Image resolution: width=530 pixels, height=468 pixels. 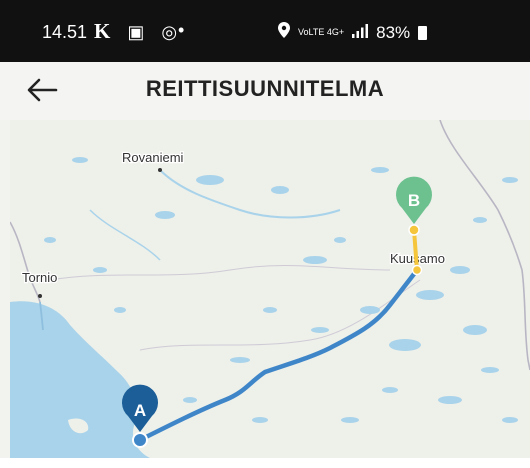 What do you see at coordinates (153, 157) in the screenshot?
I see `place-label-rovaniemi: Rovaniemi` at bounding box center [153, 157].